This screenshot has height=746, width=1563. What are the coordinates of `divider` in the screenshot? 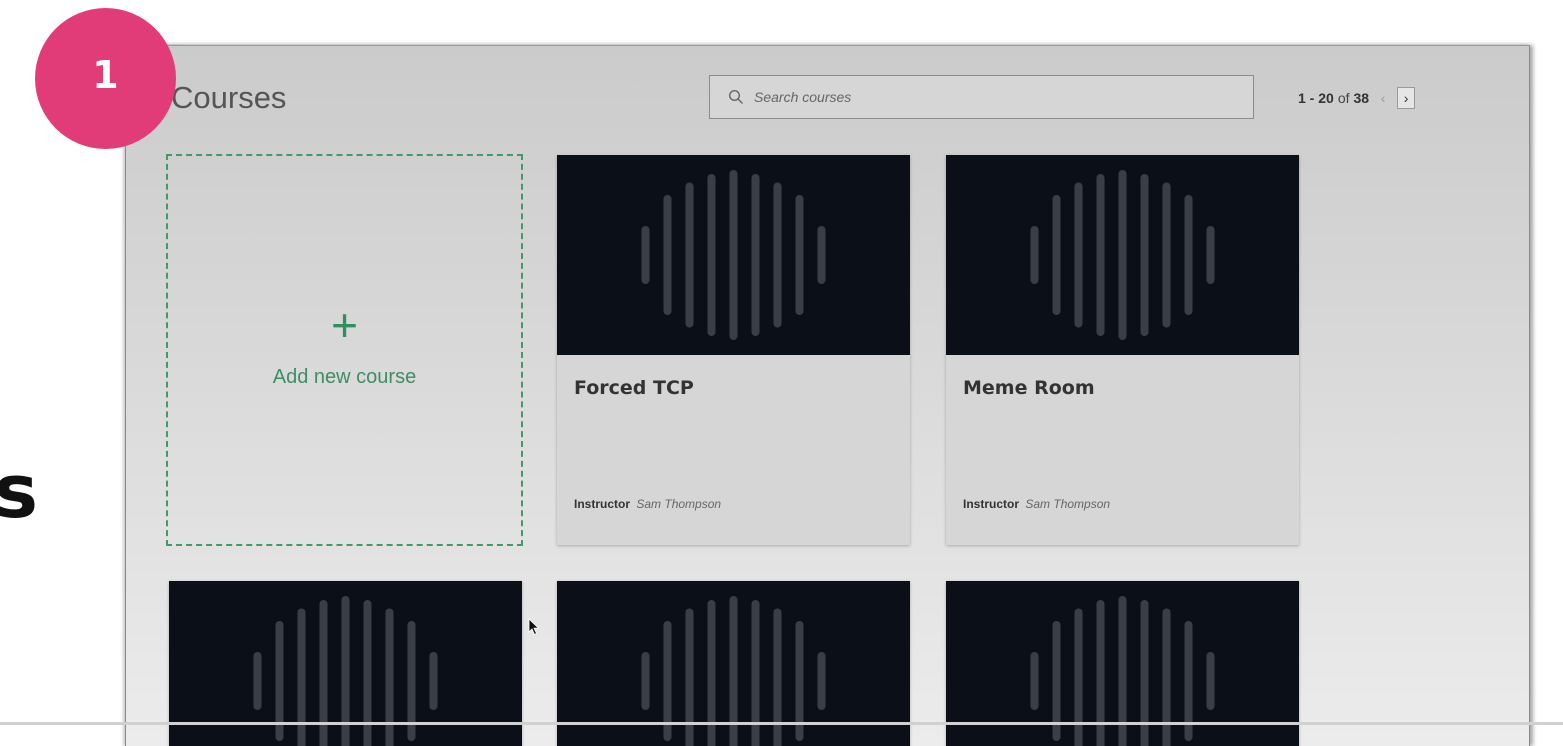 It's located at (781, 723).